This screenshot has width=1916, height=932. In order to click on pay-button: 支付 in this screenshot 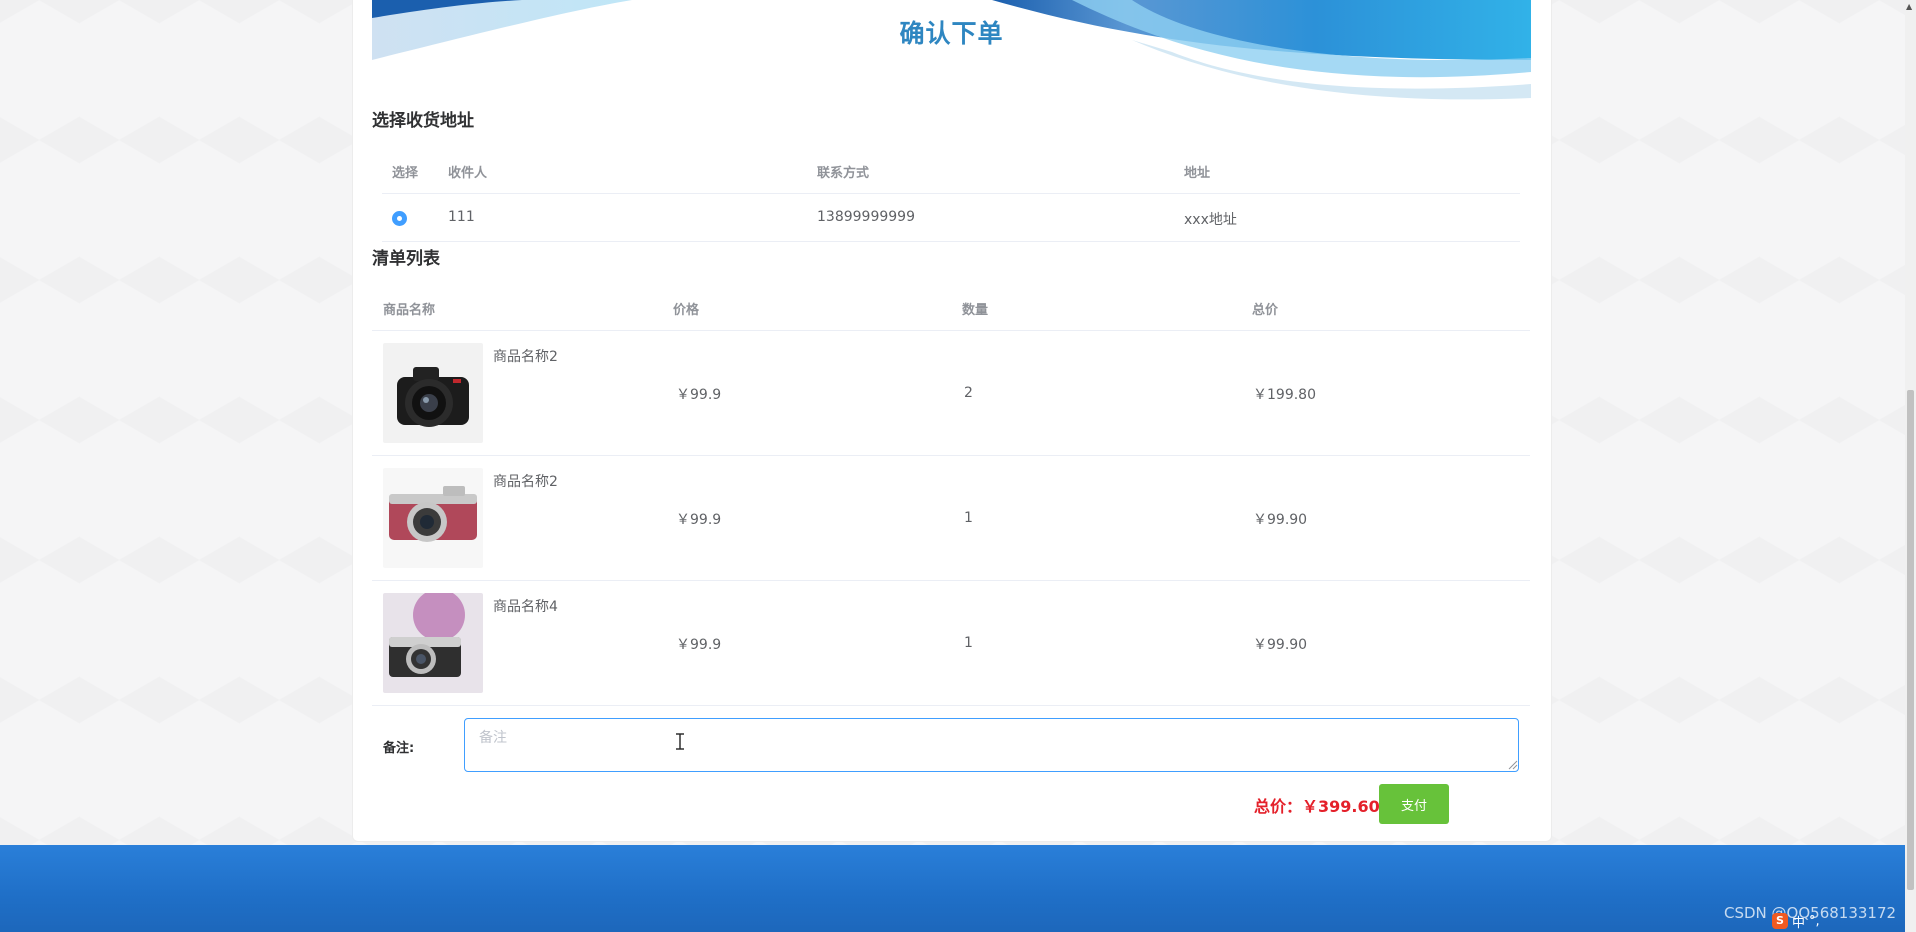, I will do `click(1414, 804)`.